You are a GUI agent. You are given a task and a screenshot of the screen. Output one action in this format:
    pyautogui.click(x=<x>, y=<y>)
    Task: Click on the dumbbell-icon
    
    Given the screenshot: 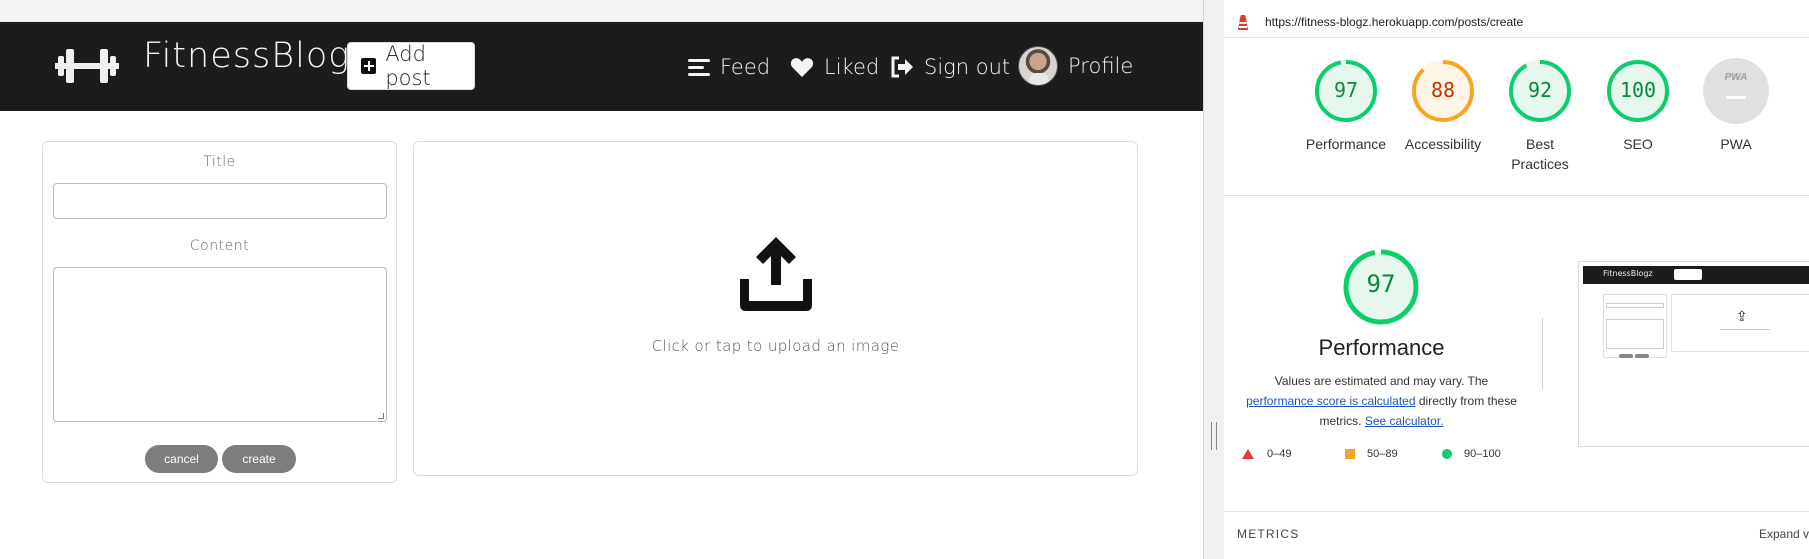 What is the action you would take?
    pyautogui.click(x=87, y=66)
    